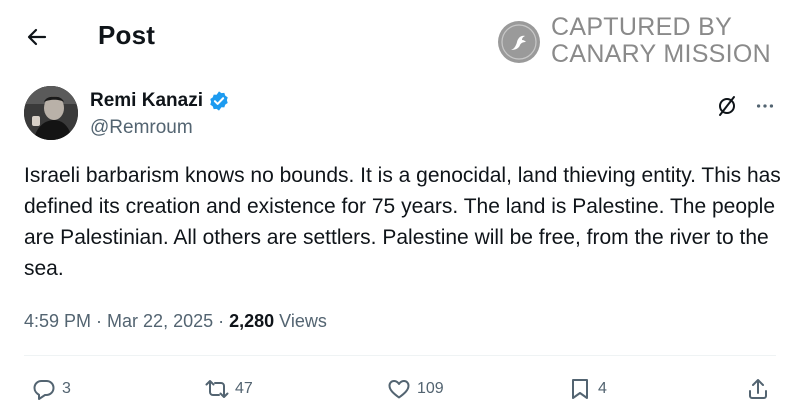  Describe the element at coordinates (219, 101) in the screenshot. I see `verified-badge-icon` at that location.